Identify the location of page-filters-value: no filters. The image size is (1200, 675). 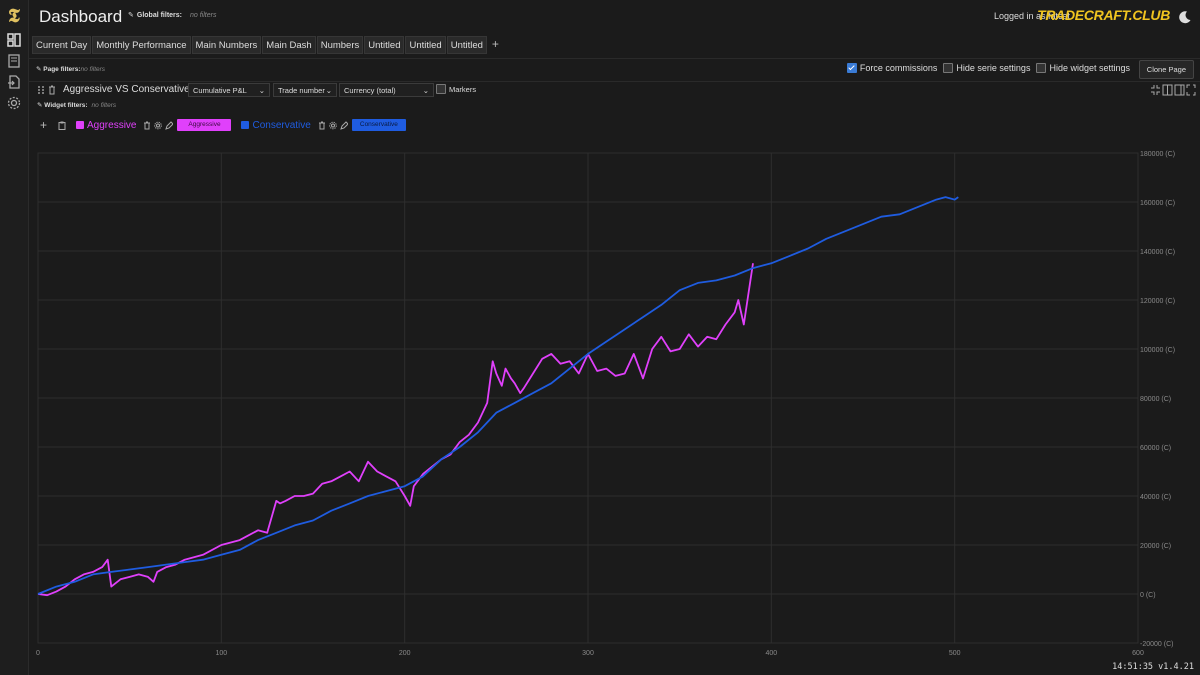
(93, 69).